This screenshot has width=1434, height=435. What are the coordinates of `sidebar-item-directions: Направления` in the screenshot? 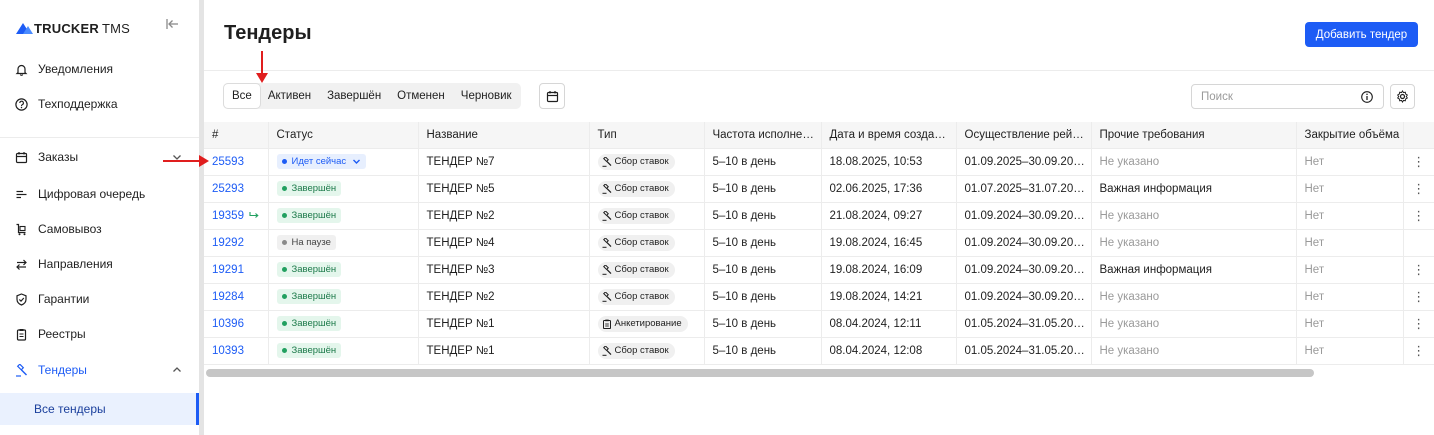 It's located at (99, 264).